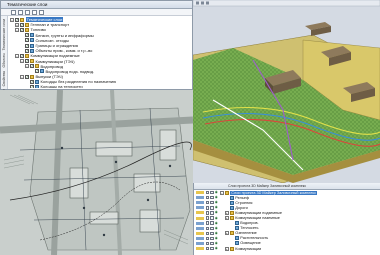 Image resolution: width=380 pixels, height=255 pixels. Describe the element at coordinates (34, 12) in the screenshot. I see `properties-icon` at that location.